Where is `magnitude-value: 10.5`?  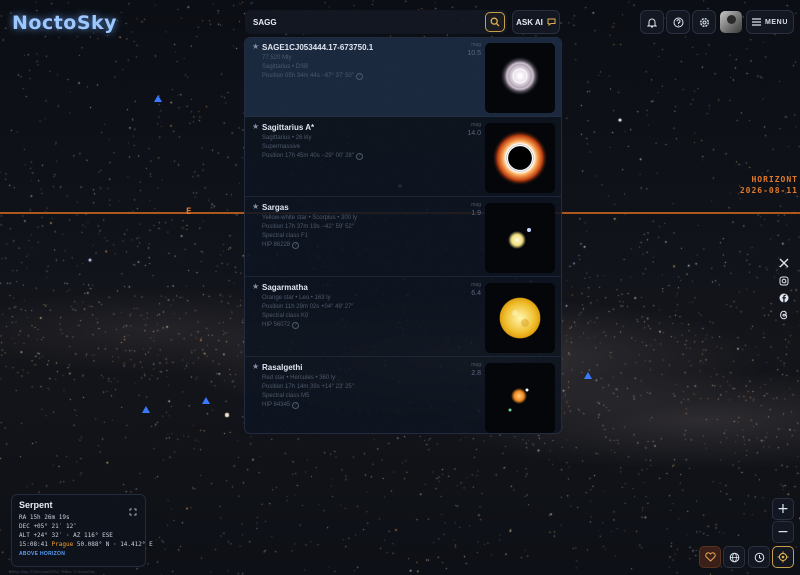 magnitude-value: 10.5 is located at coordinates (474, 53).